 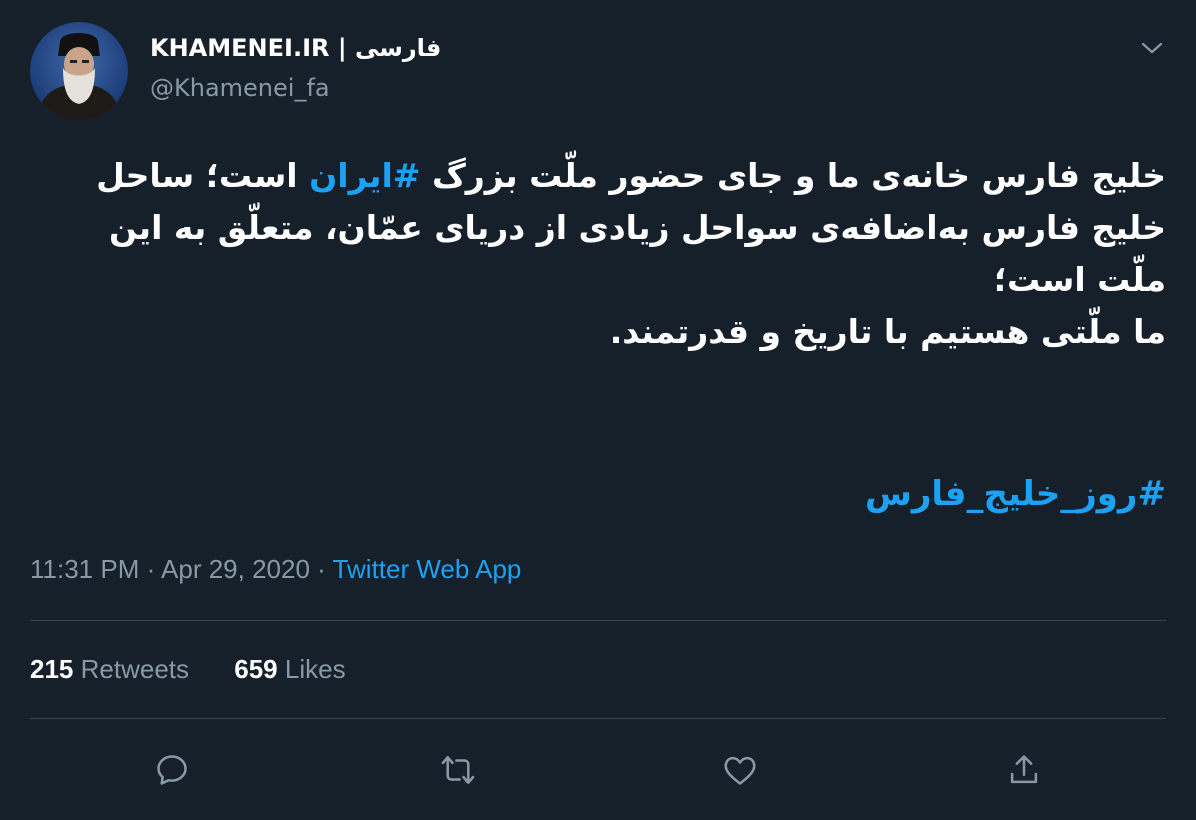 I want to click on tweet-text-segment: خلیج فارس خانه‌ی ما و جای حضور ملّت بزرگ, so click(x=793, y=175).